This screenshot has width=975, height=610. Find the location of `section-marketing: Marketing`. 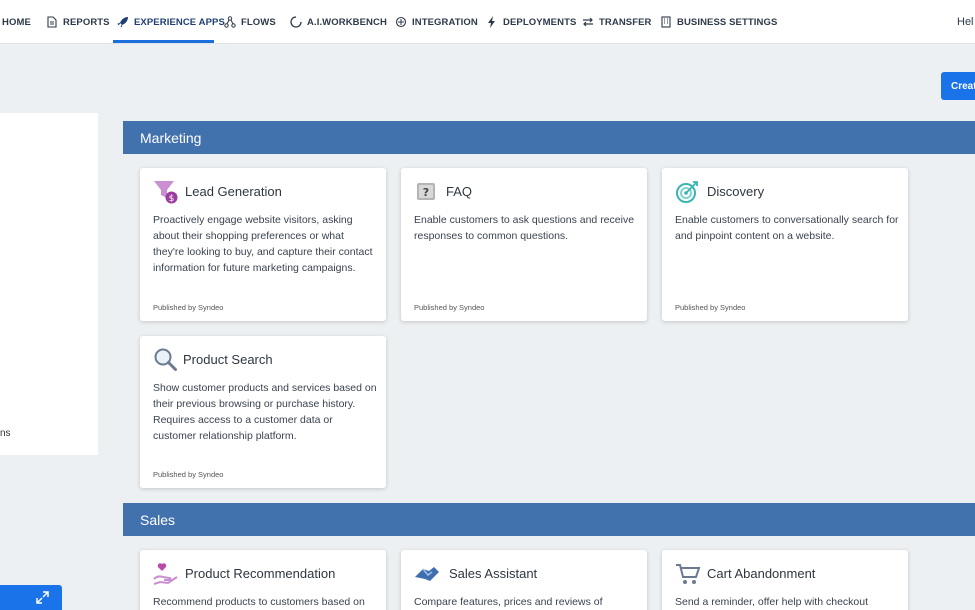

section-marketing: Marketing is located at coordinates (549, 137).